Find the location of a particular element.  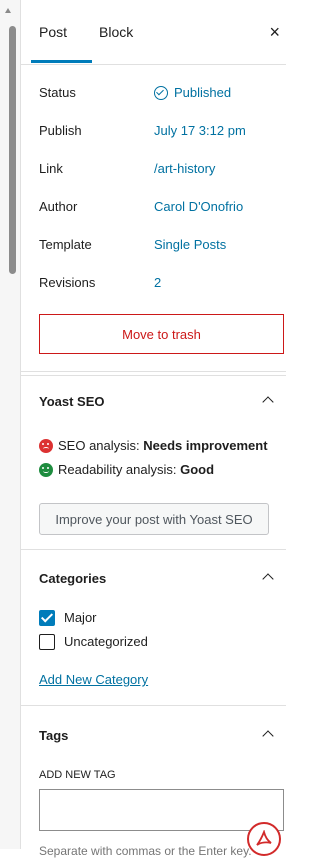

improve-post-yoast-button: Improve your post with Yoast SEO is located at coordinates (154, 519).